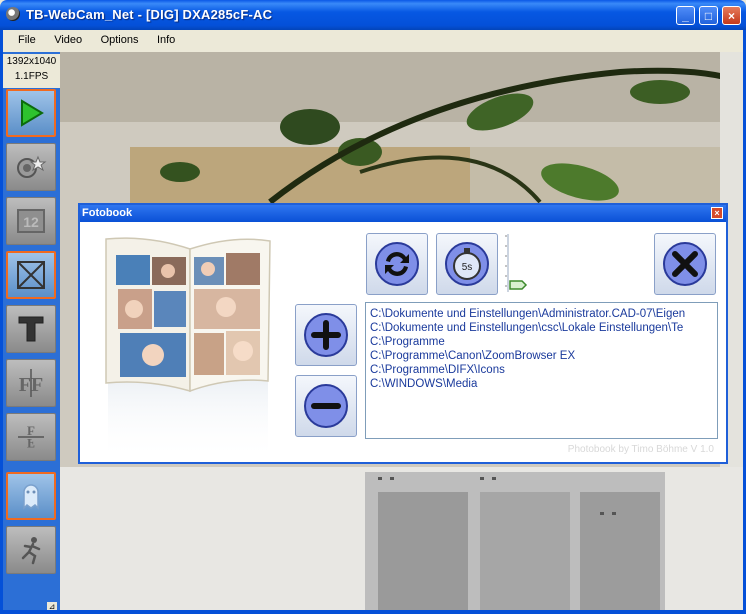  I want to click on minimize-button: _, so click(685, 15).